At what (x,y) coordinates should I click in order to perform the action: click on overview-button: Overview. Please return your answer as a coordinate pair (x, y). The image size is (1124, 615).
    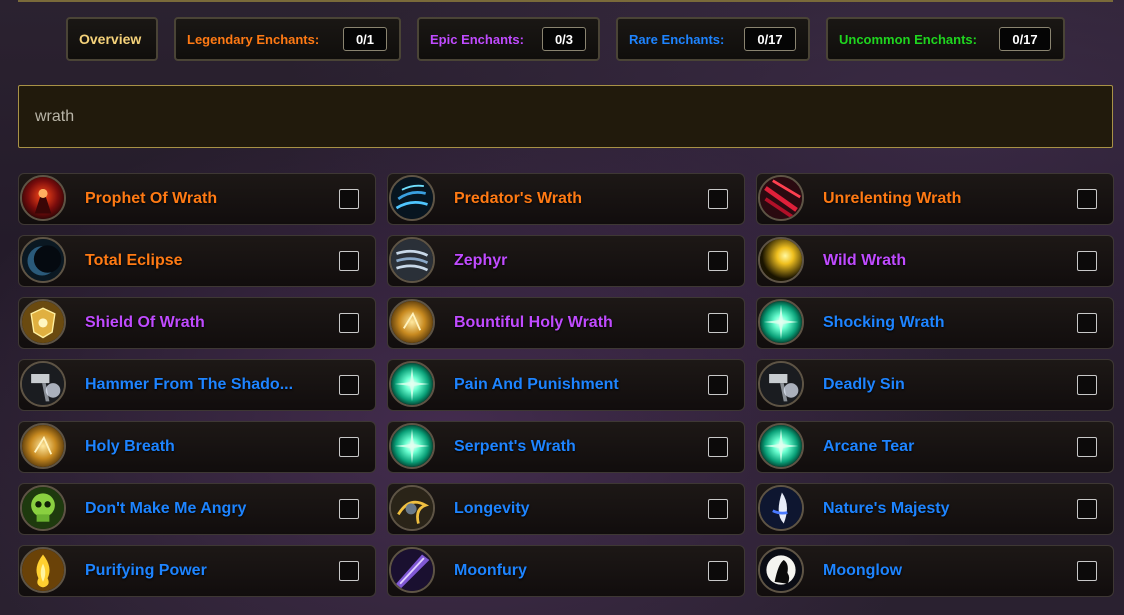
    Looking at the image, I should click on (112, 39).